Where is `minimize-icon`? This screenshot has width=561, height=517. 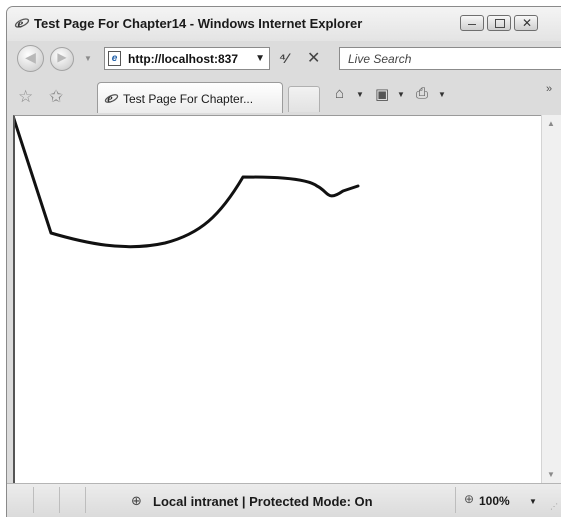
minimize-icon is located at coordinates (472, 25).